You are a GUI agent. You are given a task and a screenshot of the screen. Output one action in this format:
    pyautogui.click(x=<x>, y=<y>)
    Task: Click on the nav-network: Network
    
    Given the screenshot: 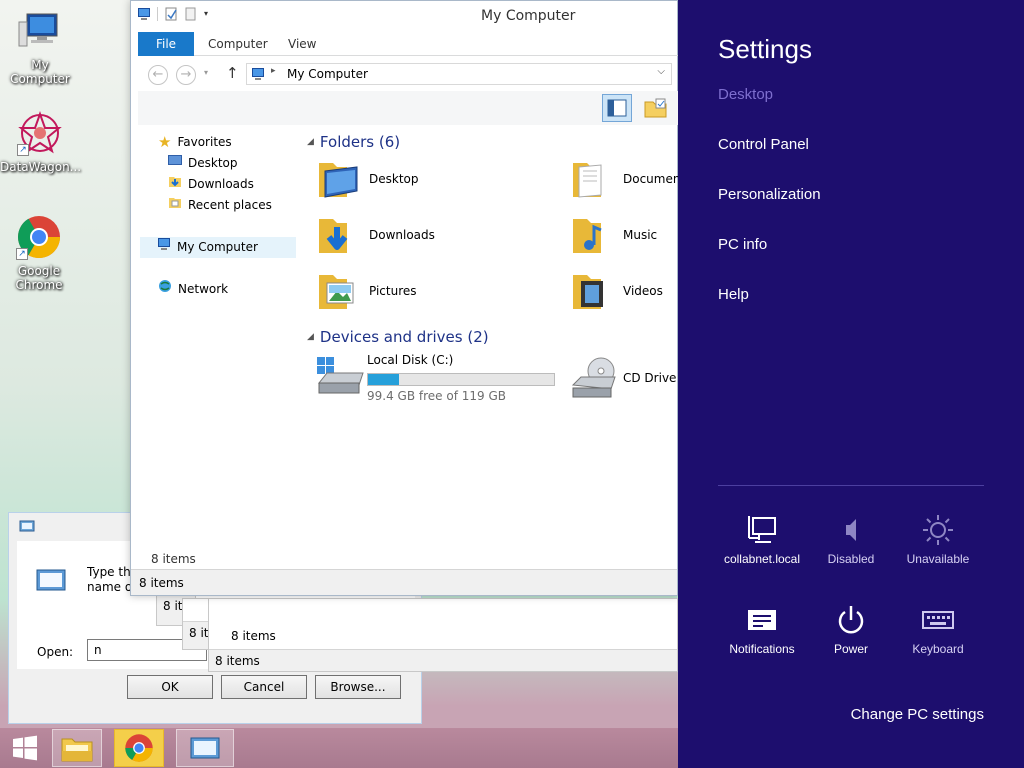 What is the action you would take?
    pyautogui.click(x=193, y=289)
    